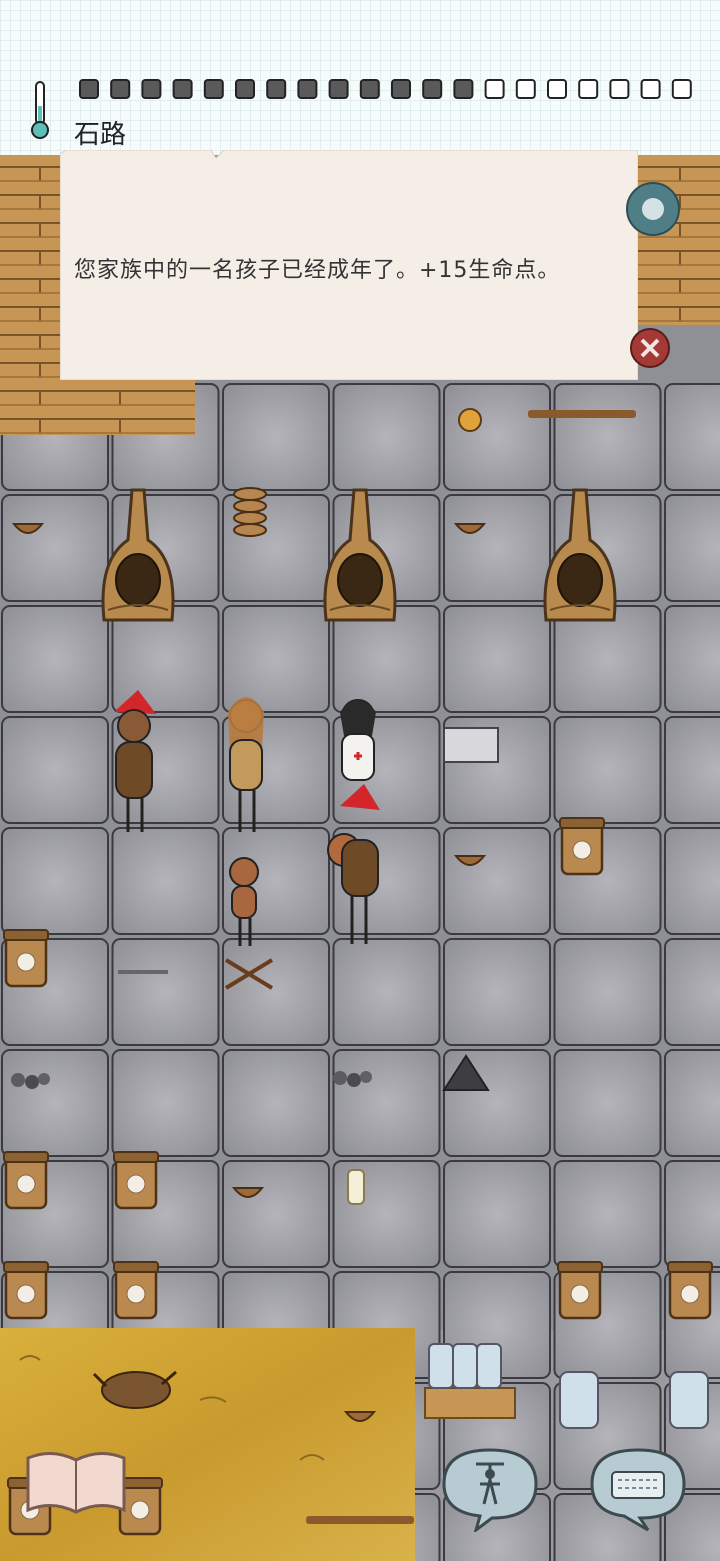 The height and width of the screenshot is (1561, 720). I want to click on close-icon, so click(650, 348).